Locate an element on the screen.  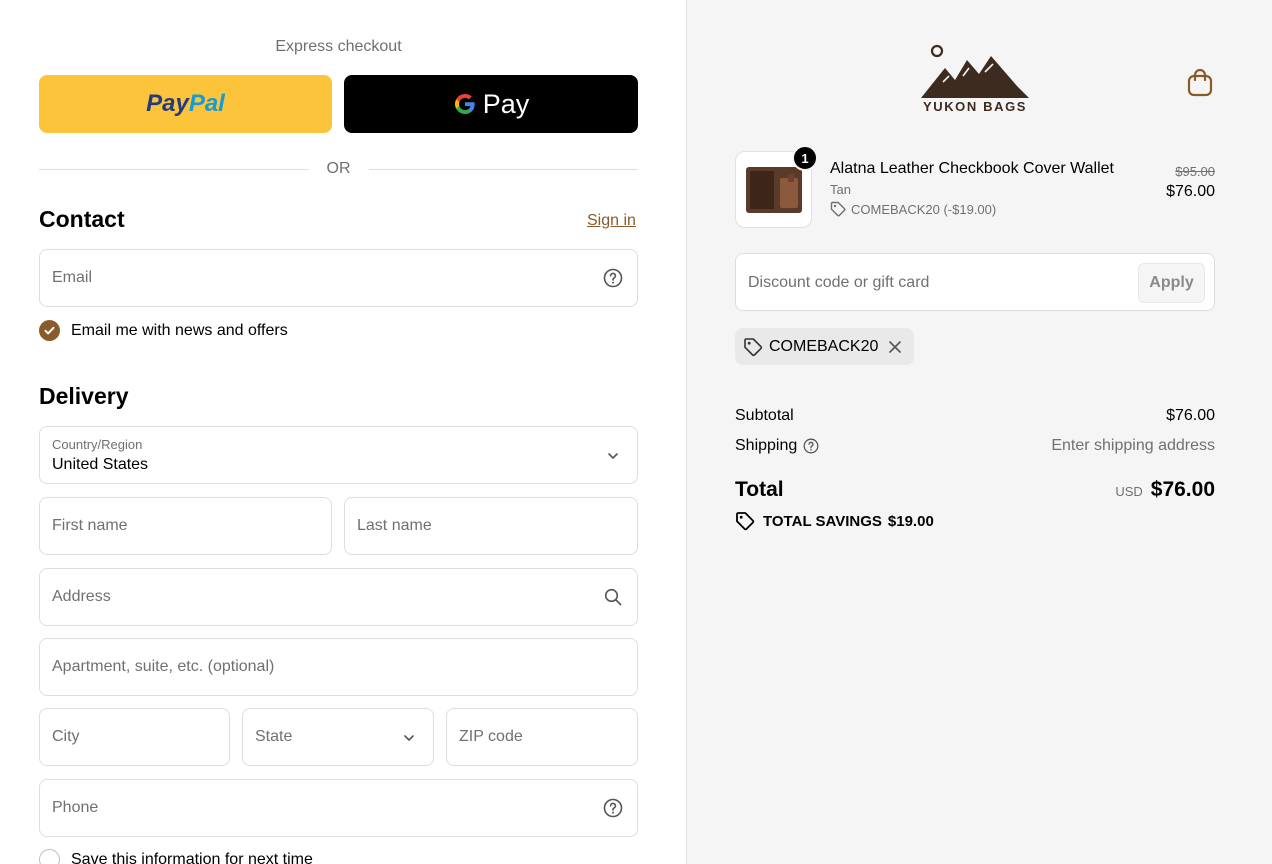
save-info-checkbox-row: Save this information for next time is located at coordinates (176, 856).